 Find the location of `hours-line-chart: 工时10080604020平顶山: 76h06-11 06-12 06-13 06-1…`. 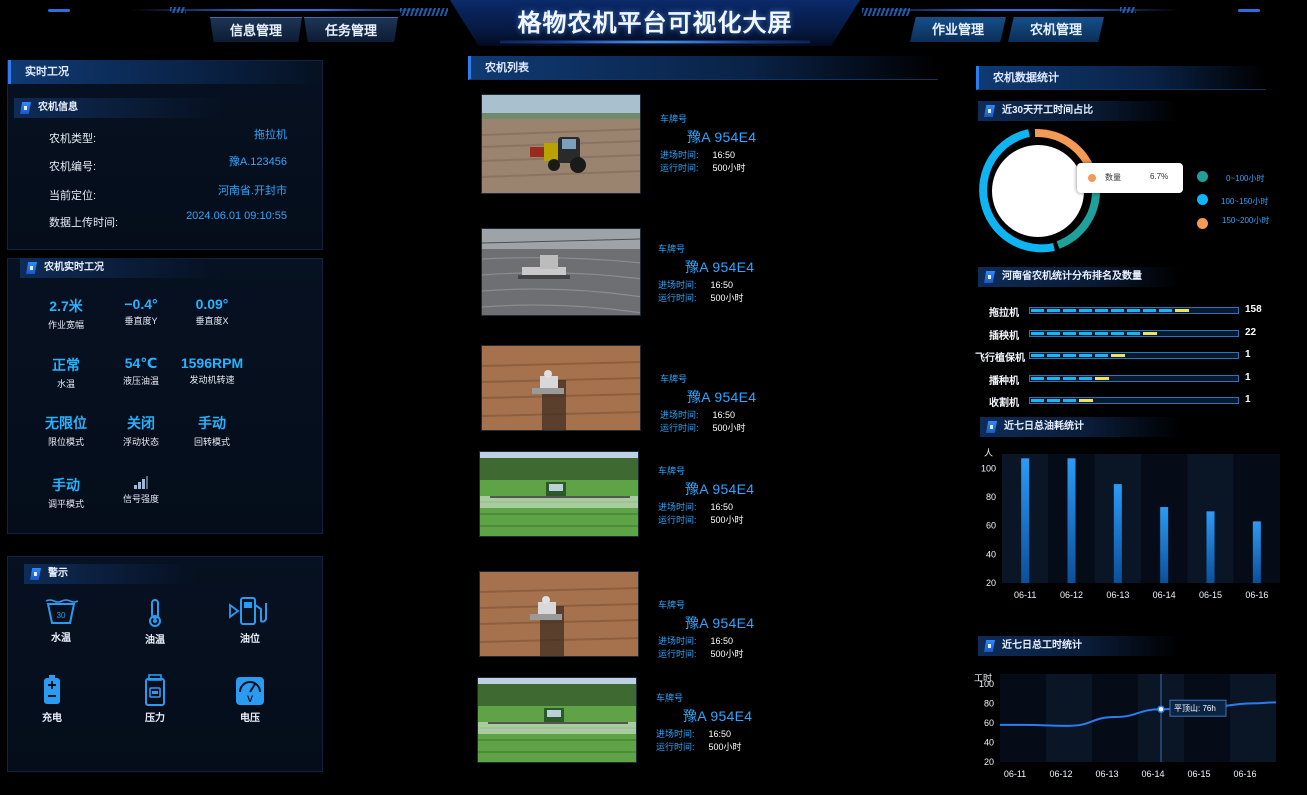

hours-line-chart: 工时10080604020平顶山: 76h06-11 06-12 06-13 06-1… is located at coordinates (1125, 725).